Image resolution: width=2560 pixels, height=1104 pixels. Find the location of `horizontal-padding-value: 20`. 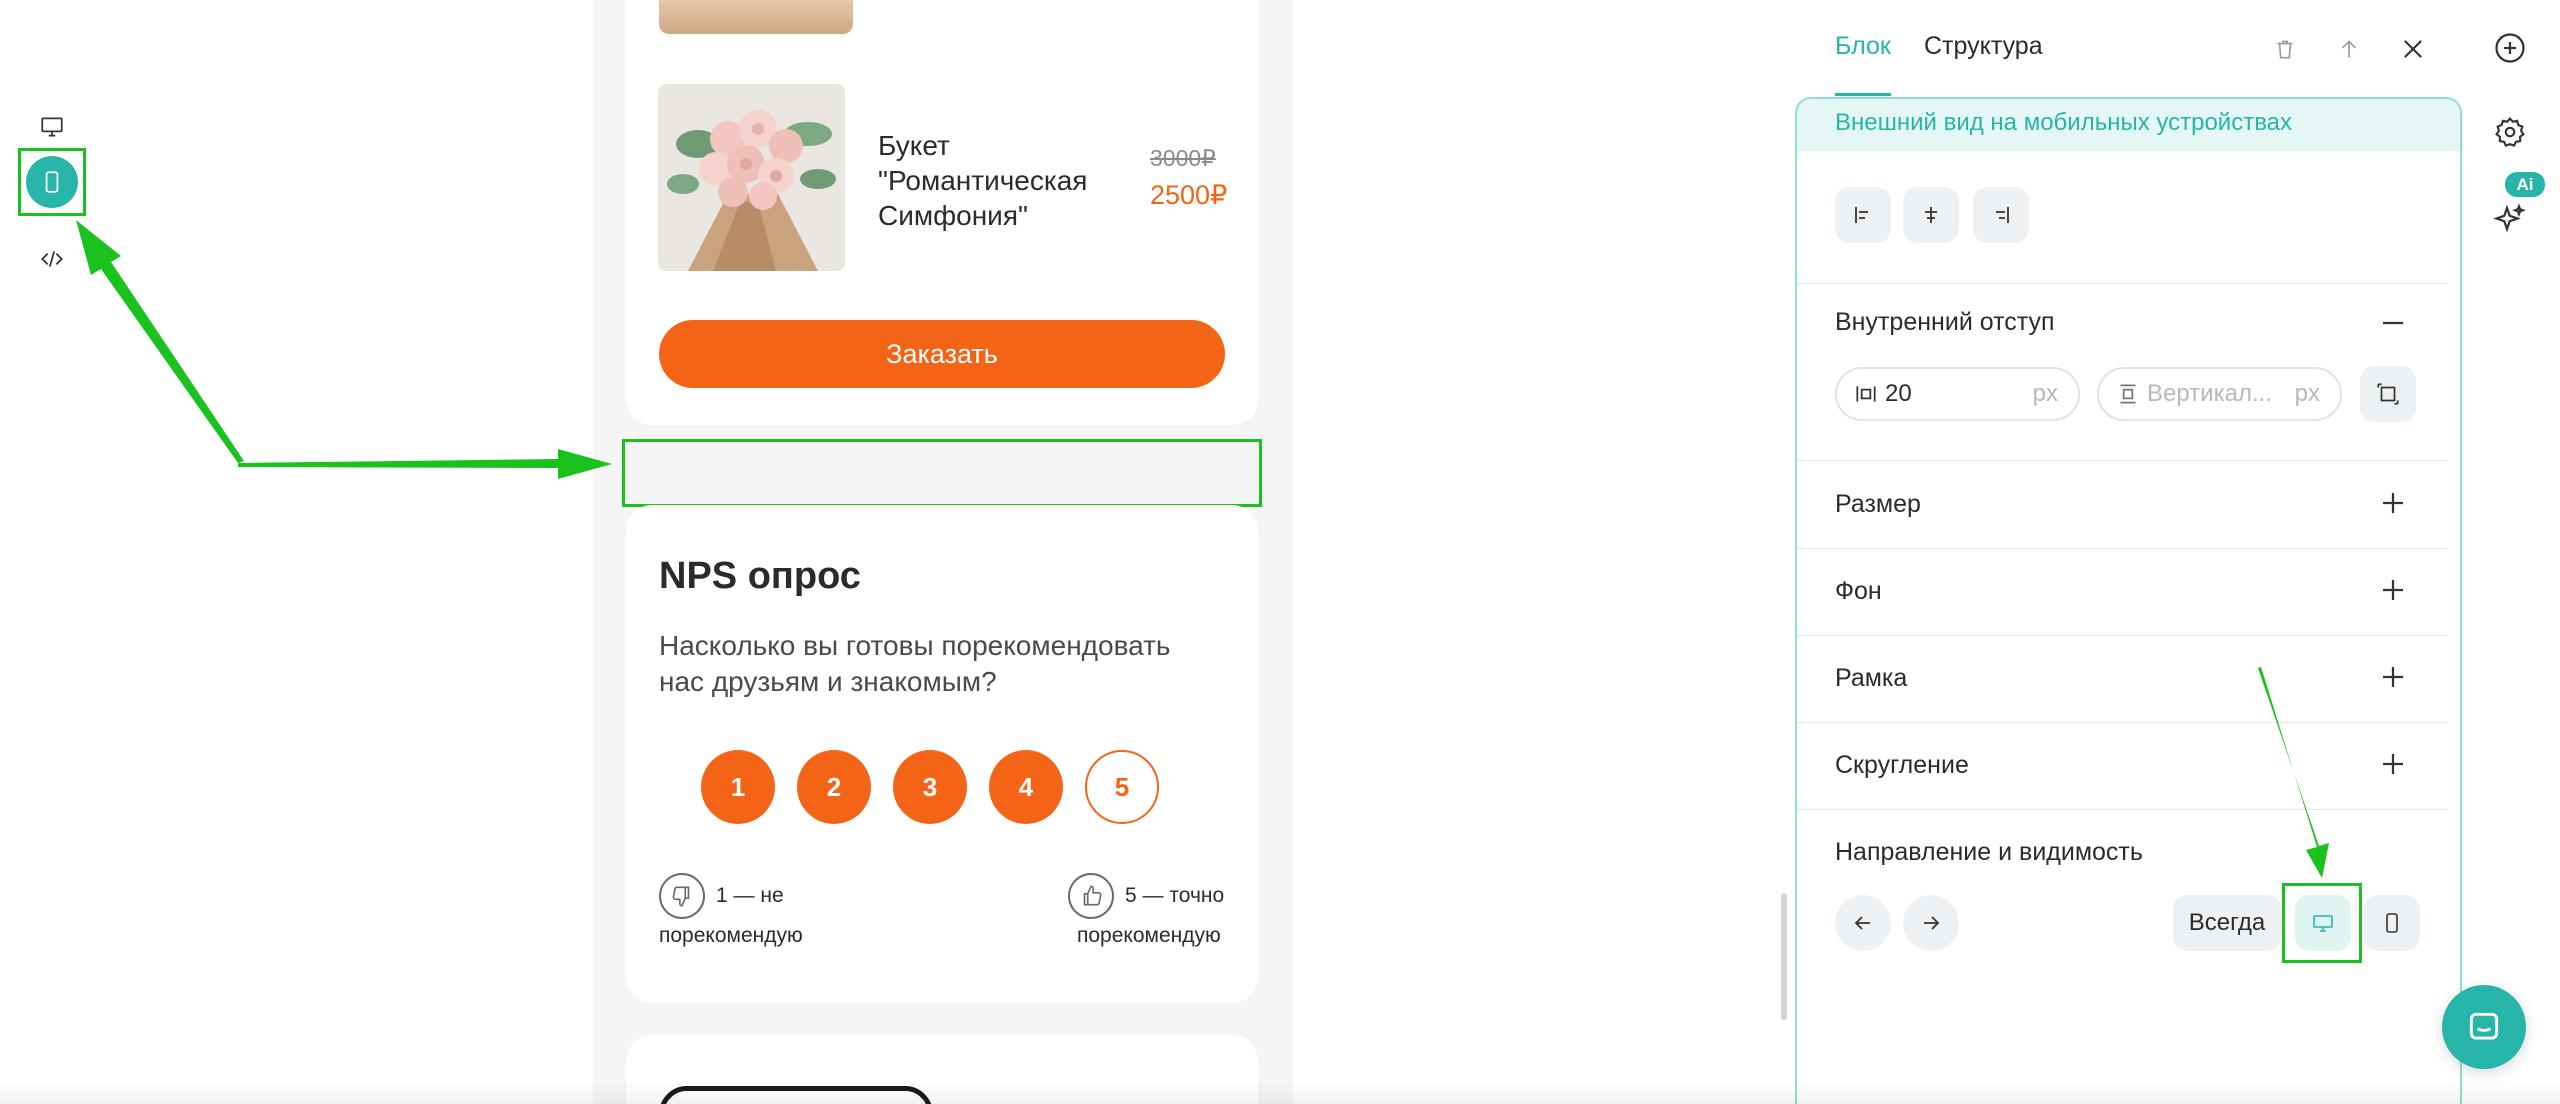

horizontal-padding-value: 20 is located at coordinates (1898, 393).